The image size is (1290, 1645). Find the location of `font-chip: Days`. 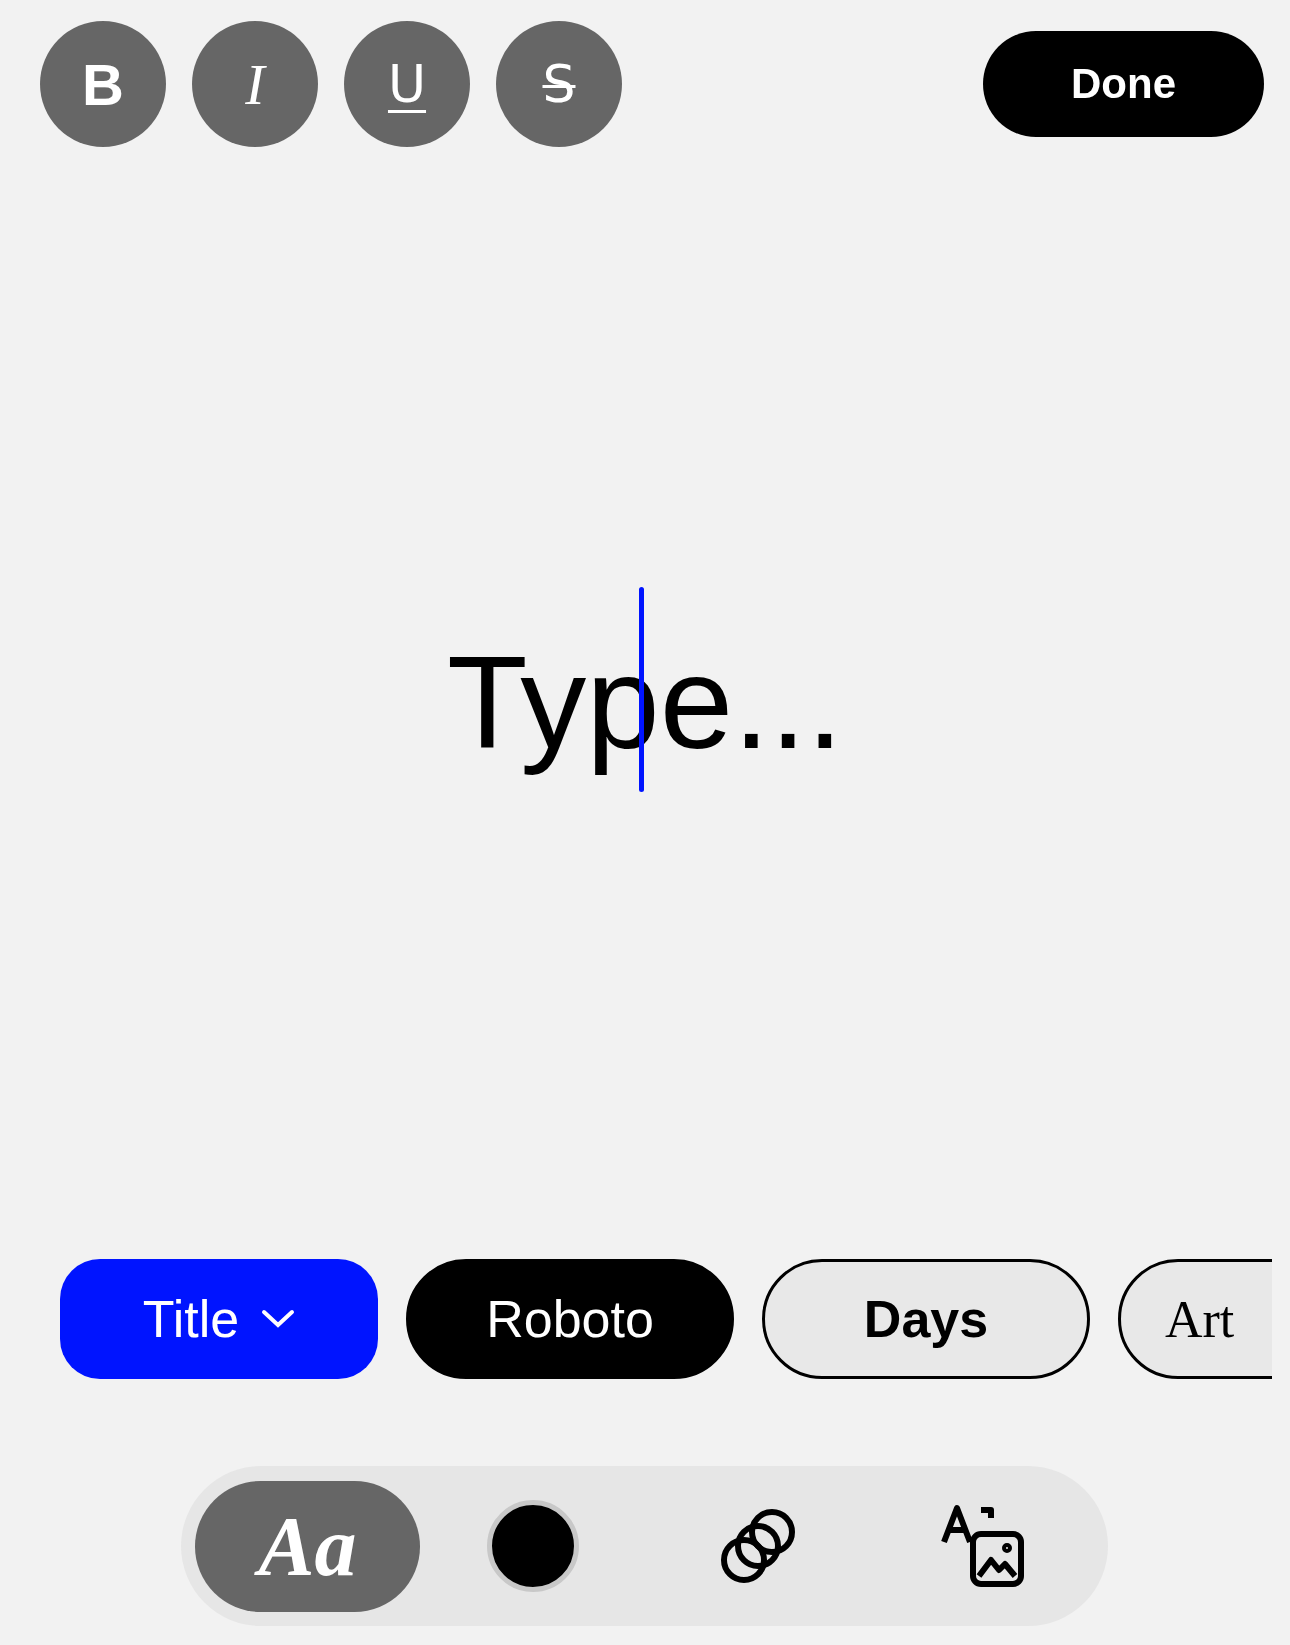

font-chip: Days is located at coordinates (926, 1319).